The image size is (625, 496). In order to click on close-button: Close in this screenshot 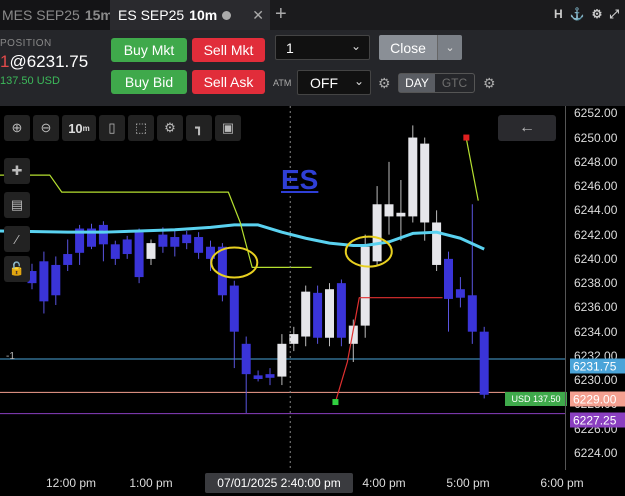, I will do `click(408, 47)`.